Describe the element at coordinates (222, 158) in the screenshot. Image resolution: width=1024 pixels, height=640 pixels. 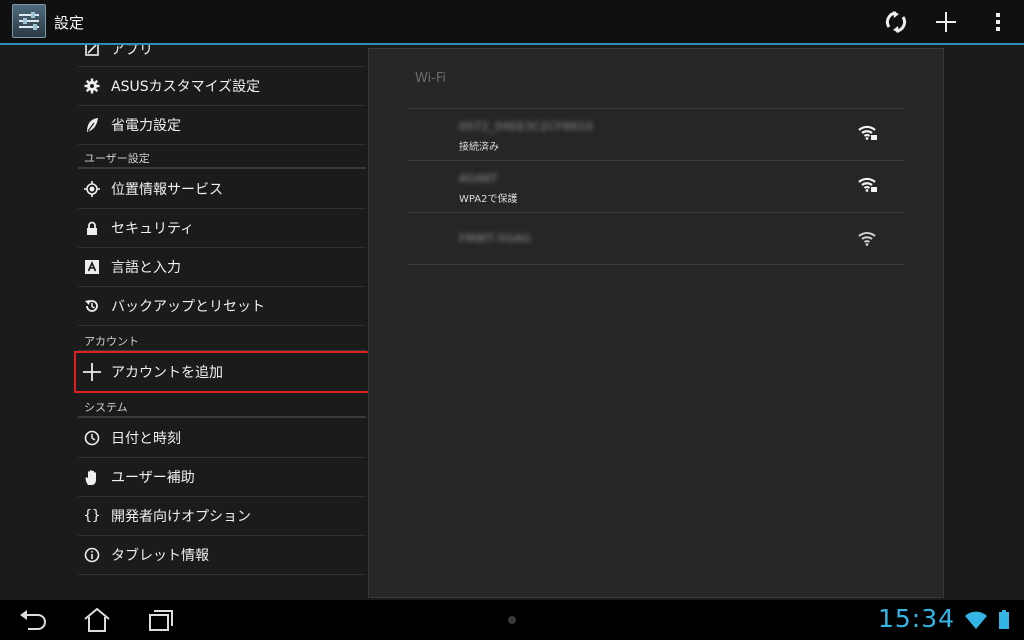
I see `section-header-user: ユーザー設定` at that location.